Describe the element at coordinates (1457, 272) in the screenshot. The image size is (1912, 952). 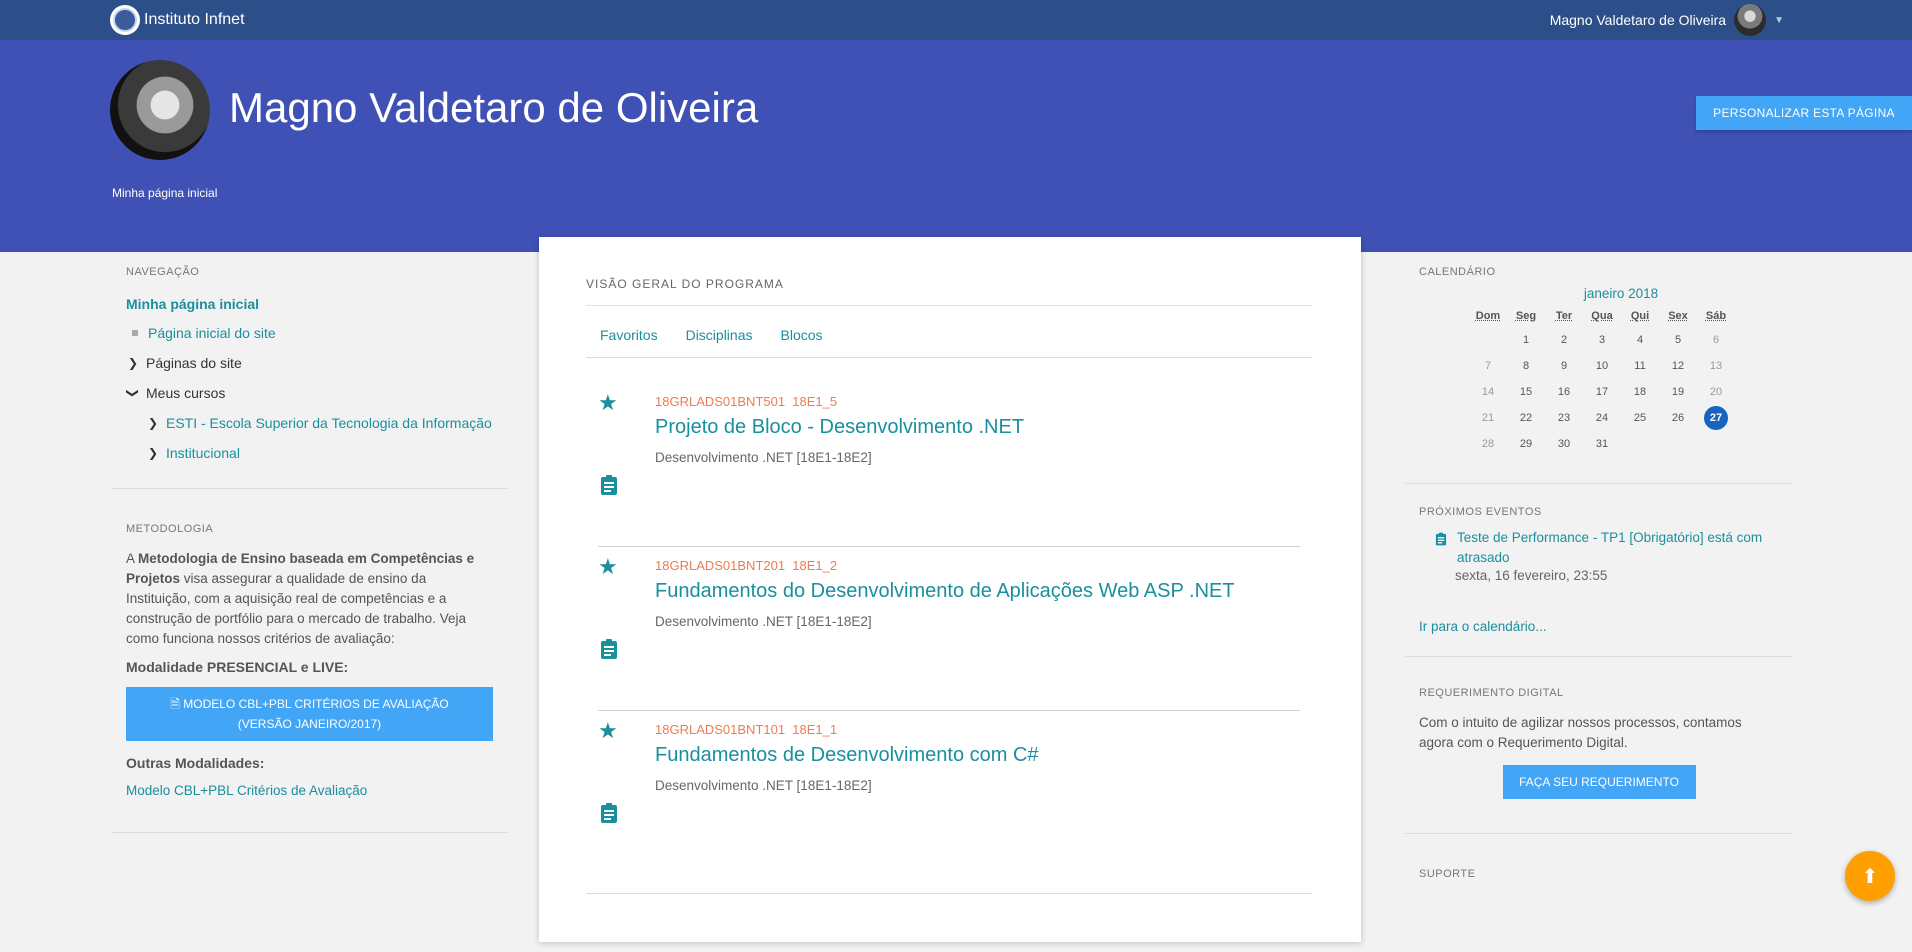
I see `calendar-title: CALENDÁRIO` at that location.